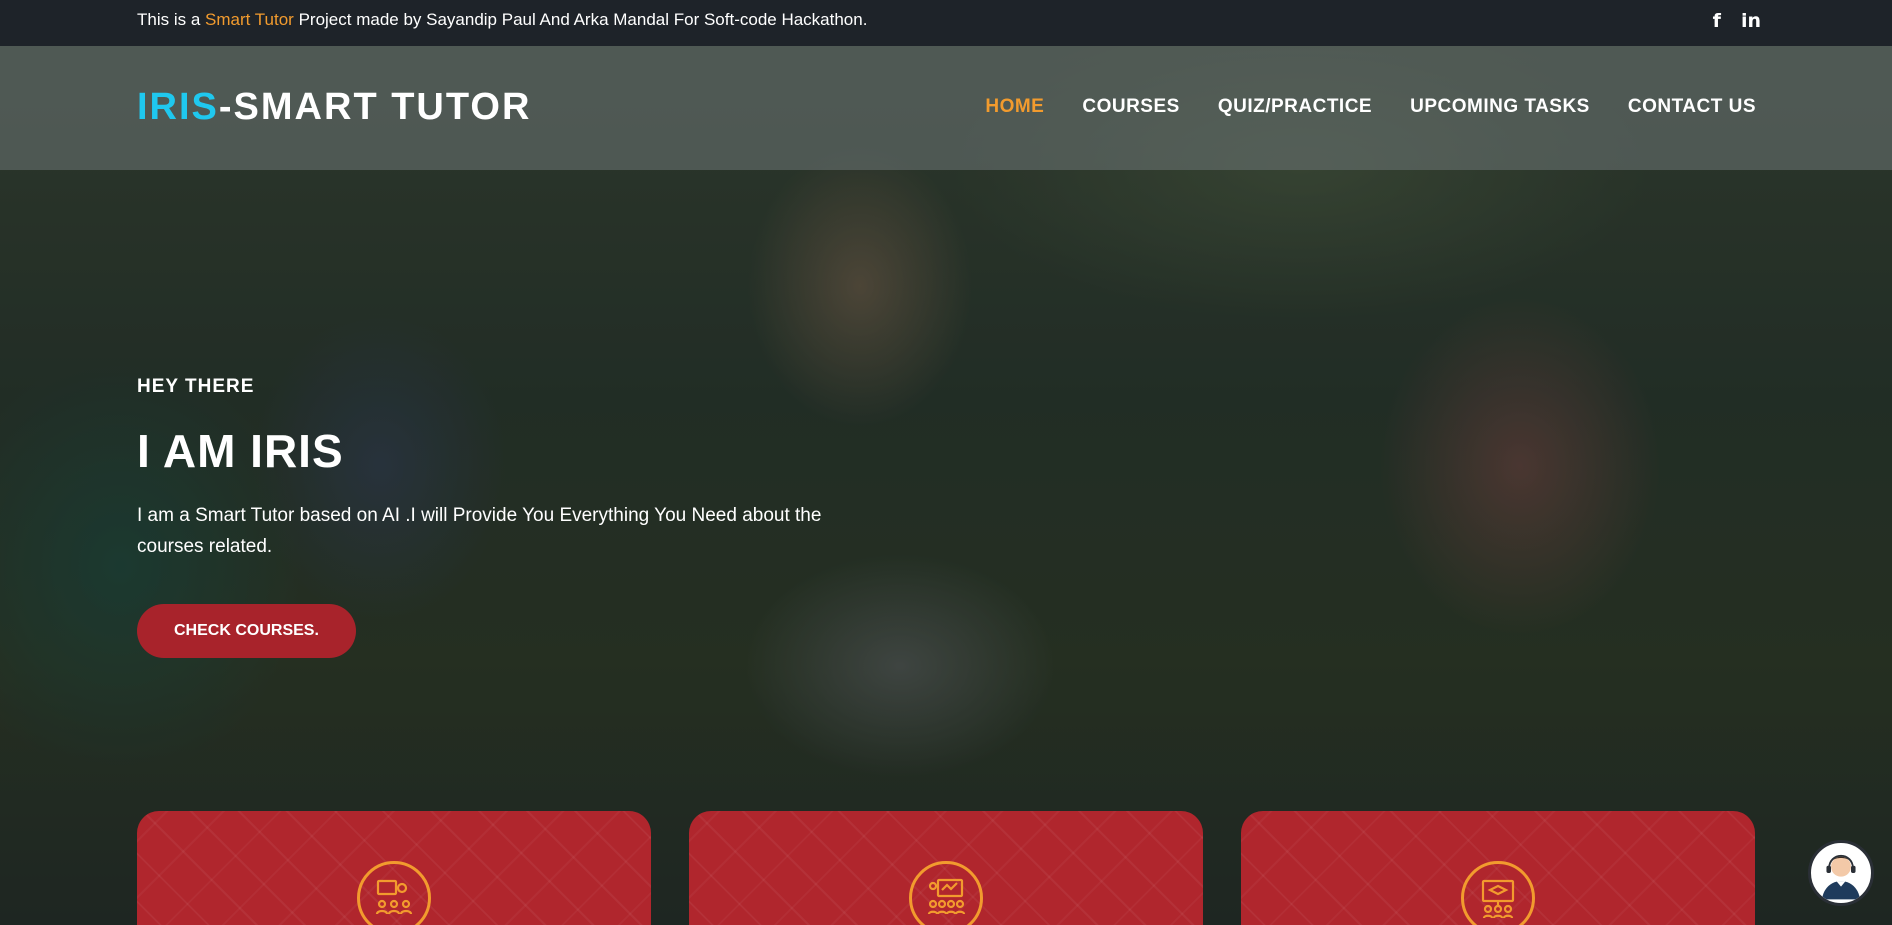  Describe the element at coordinates (1692, 107) in the screenshot. I see `nav-item-contact-us: CONTACT US` at that location.